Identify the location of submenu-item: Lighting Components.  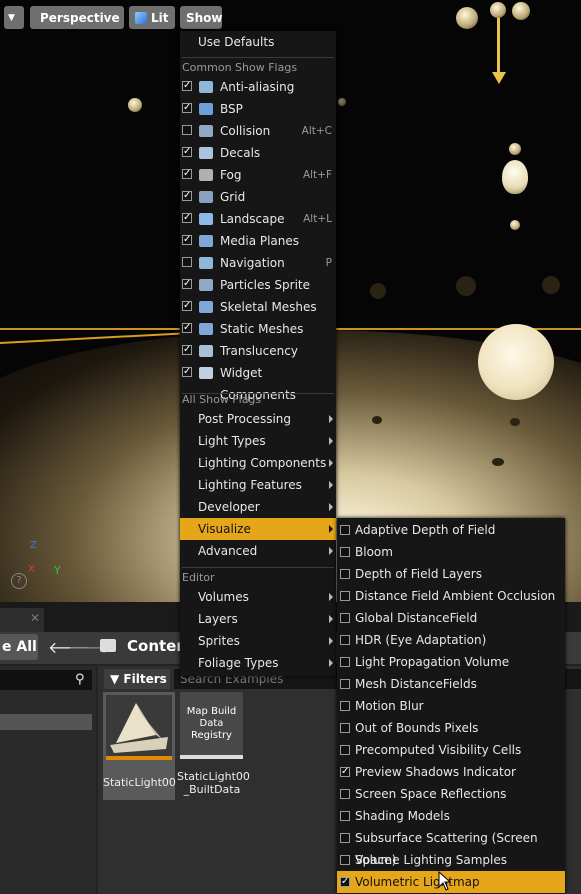
(258, 463).